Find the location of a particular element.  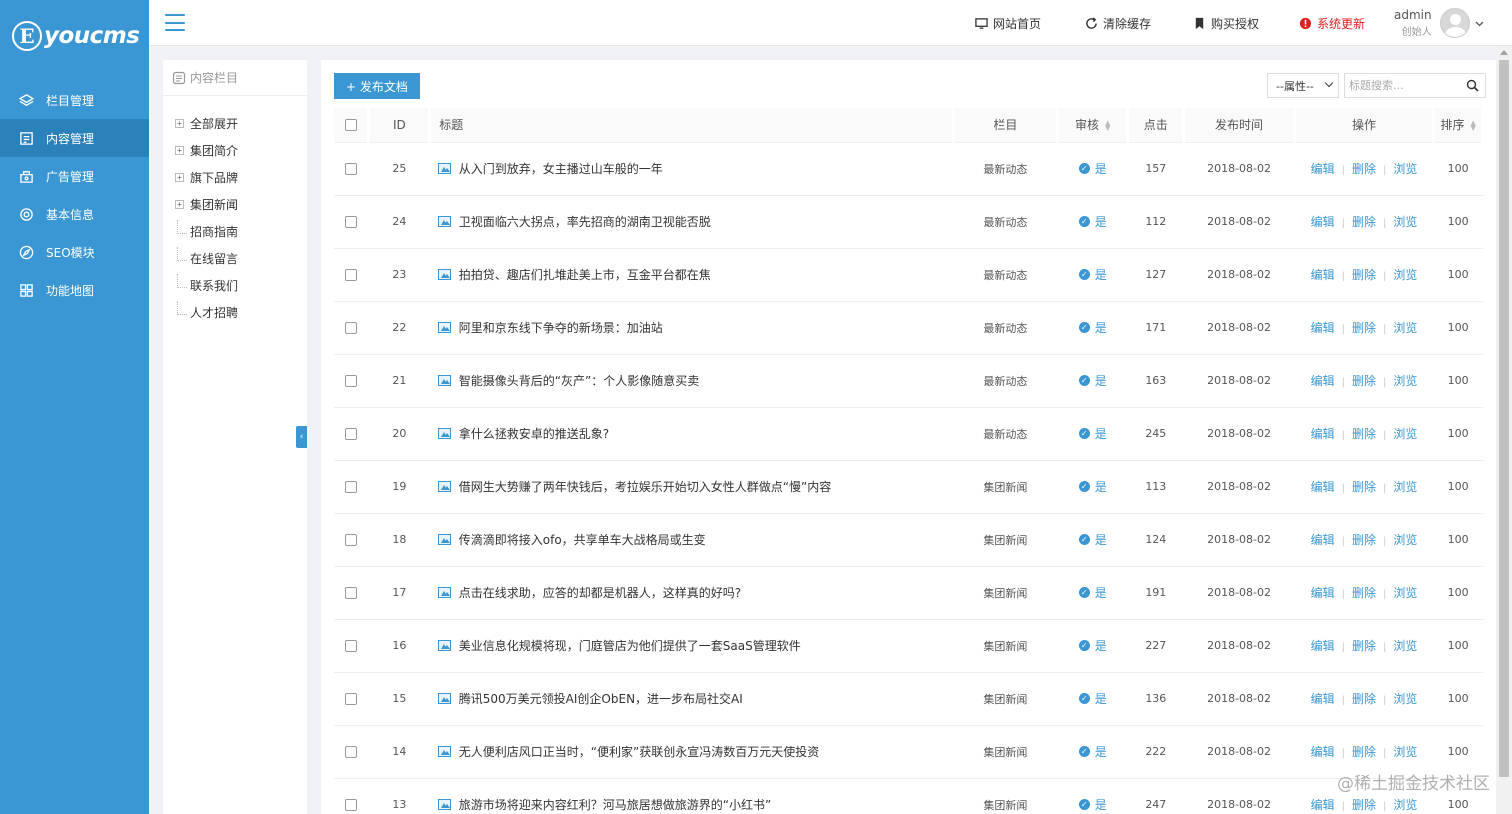

row-title-link: 借网生大势赚了两年快钱后，考拉娱乐开始切入女性人群做点“慢”内容 is located at coordinates (645, 487).